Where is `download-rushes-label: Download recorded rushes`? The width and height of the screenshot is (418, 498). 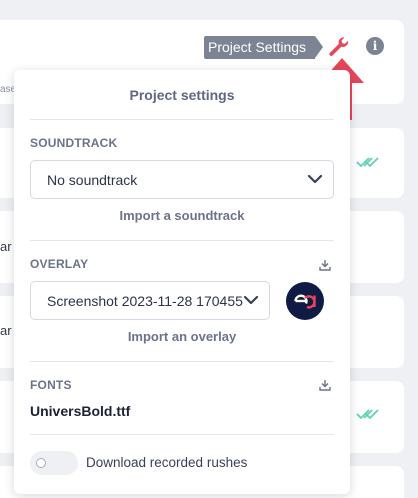
download-rushes-label: Download recorded rushes is located at coordinates (167, 462).